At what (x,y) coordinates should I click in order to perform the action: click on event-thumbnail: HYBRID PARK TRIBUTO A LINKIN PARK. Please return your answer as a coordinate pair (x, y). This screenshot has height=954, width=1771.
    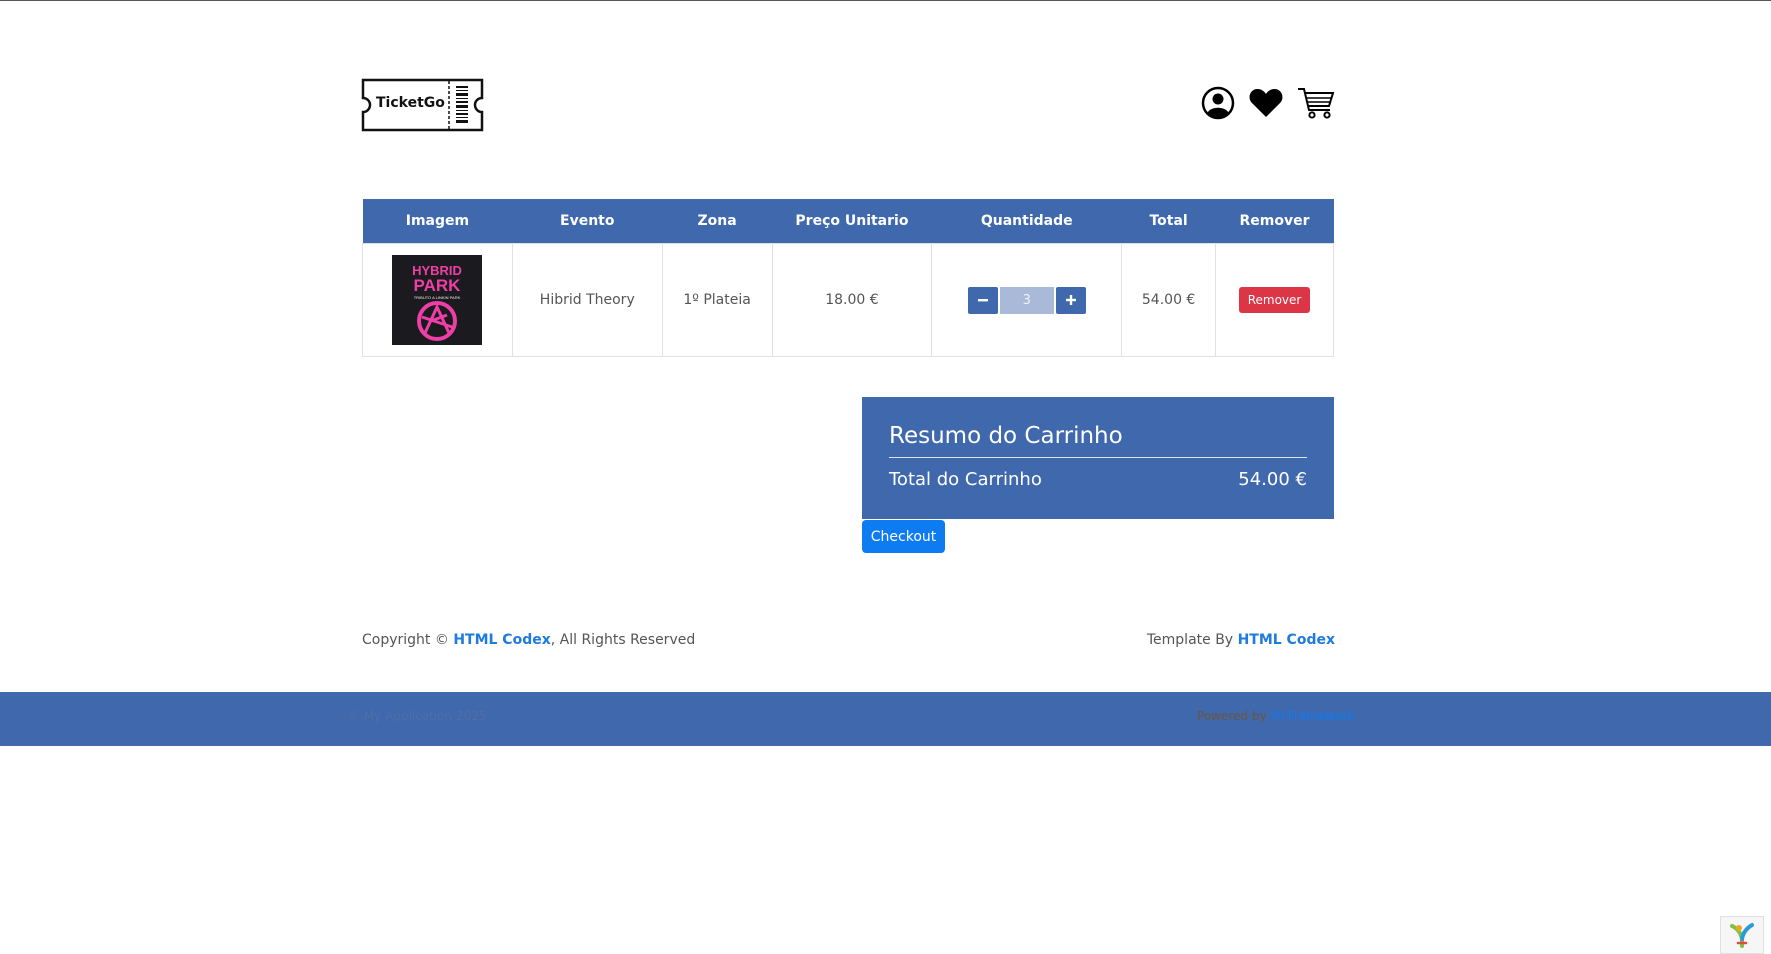
    Looking at the image, I should click on (437, 300).